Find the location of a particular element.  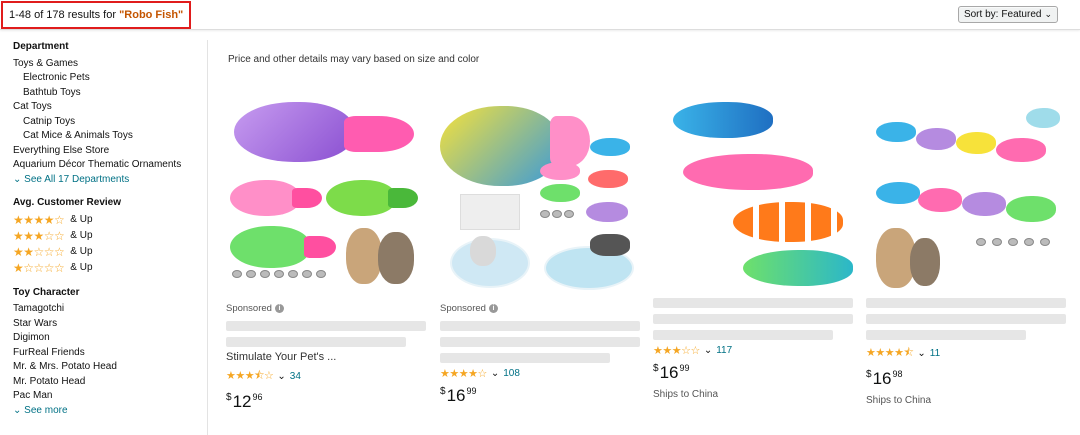

results-count-text: 1-48 of 178 results for is located at coordinates (64, 15).